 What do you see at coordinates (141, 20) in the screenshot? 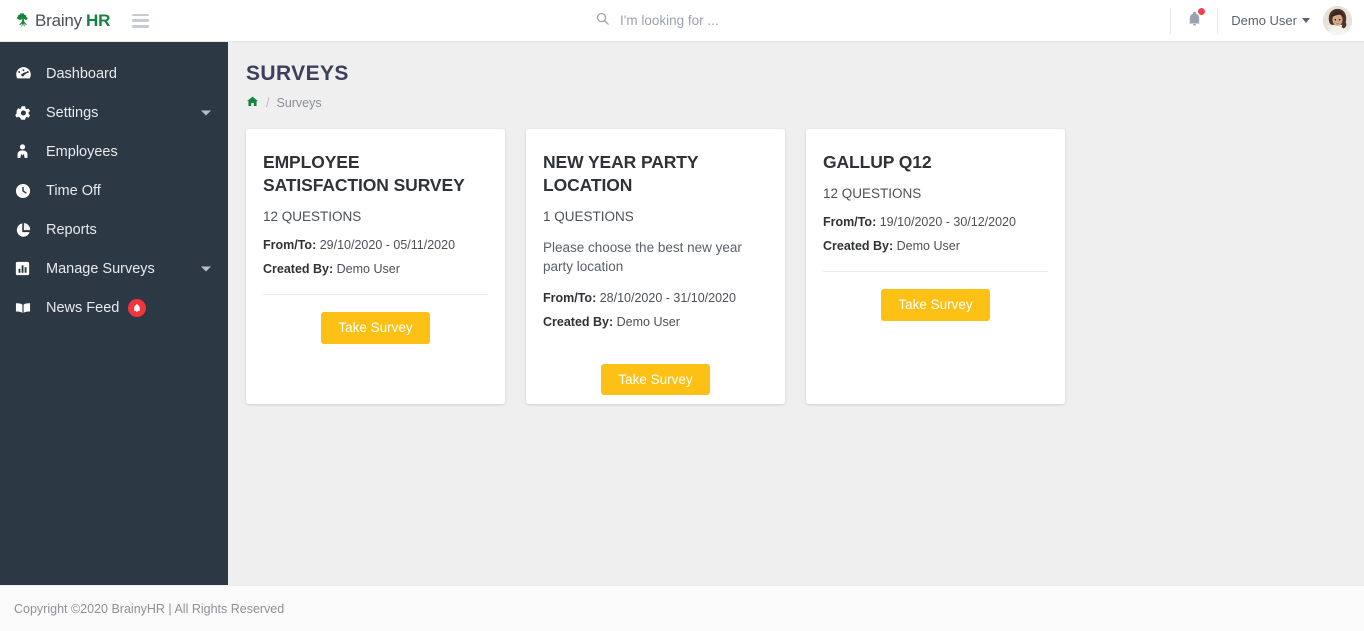
I see `hamburger-icon` at bounding box center [141, 20].